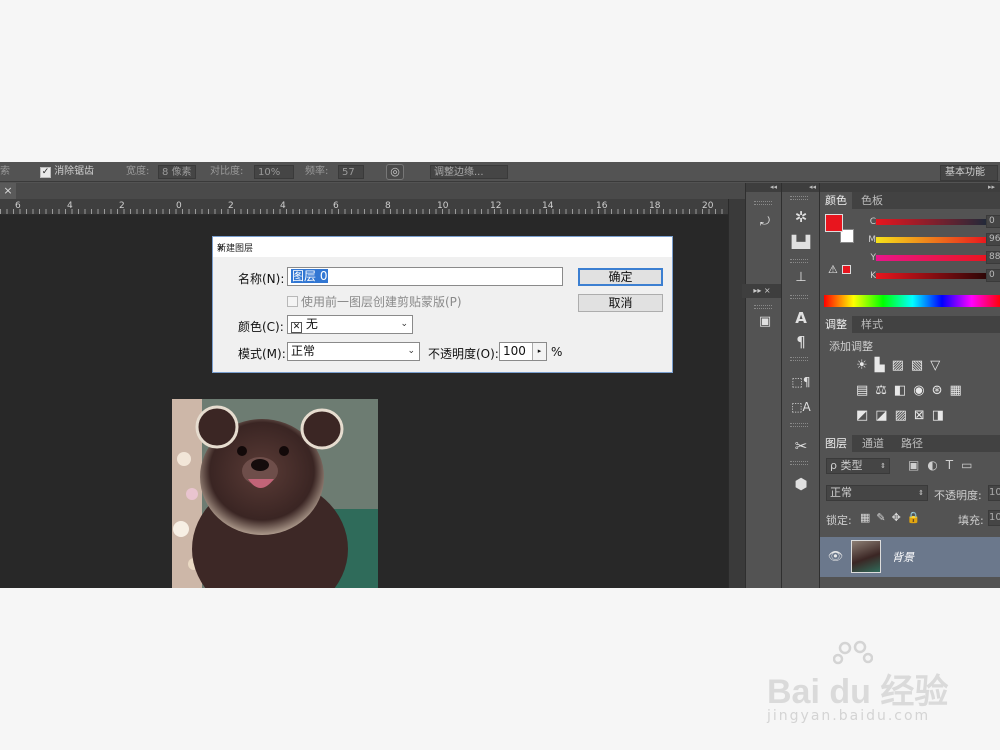 The width and height of the screenshot is (1000, 750). I want to click on adjustment-icons-row-2: ▤⚖◧◉⊛▦, so click(912, 392).